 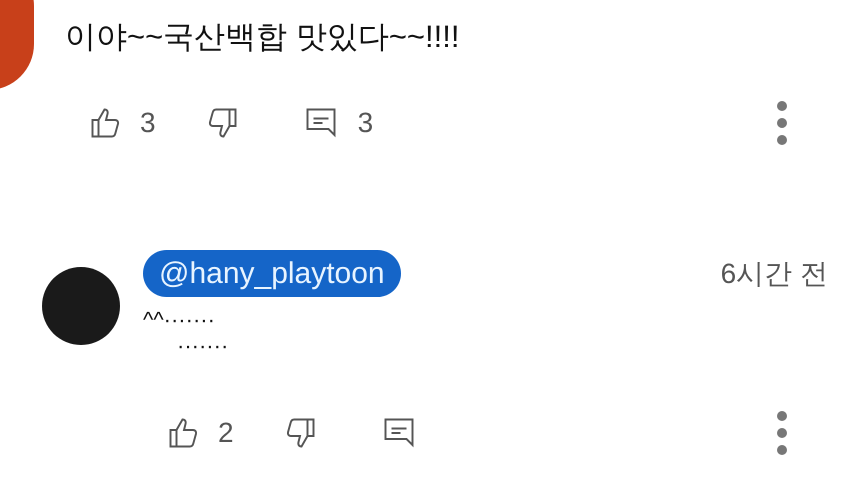 What do you see at coordinates (339, 123) in the screenshot?
I see `reply-button: 3` at bounding box center [339, 123].